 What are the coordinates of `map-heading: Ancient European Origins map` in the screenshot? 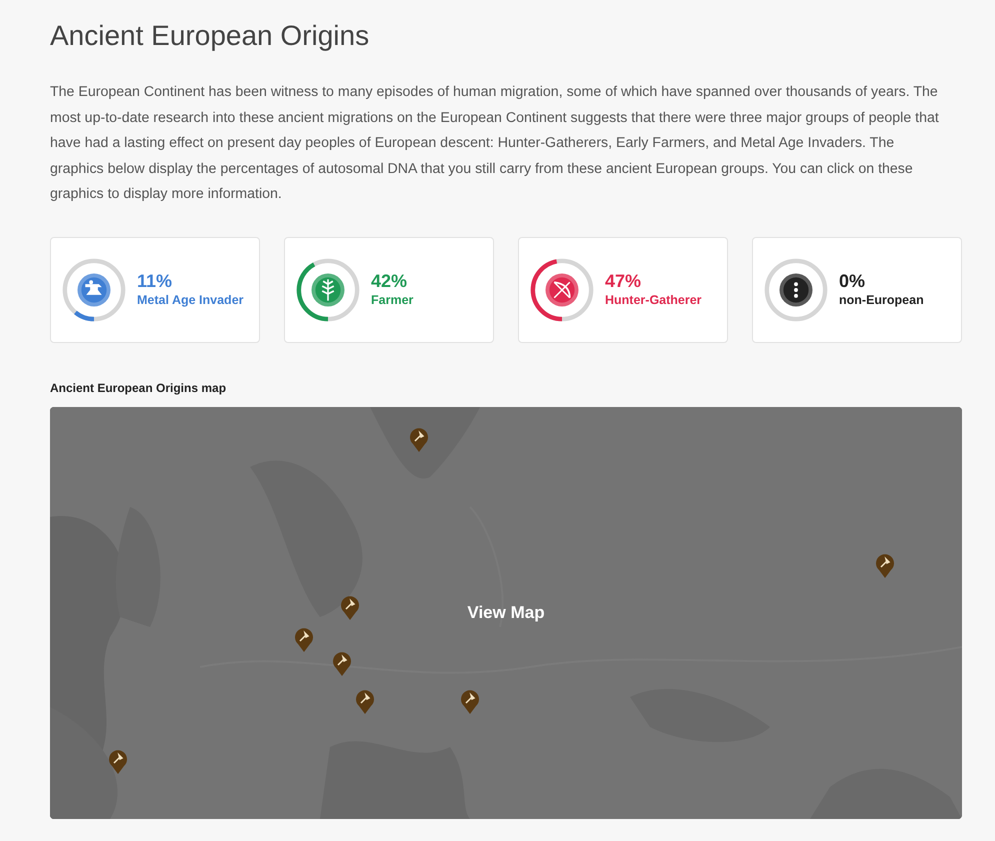 It's located at (139, 387).